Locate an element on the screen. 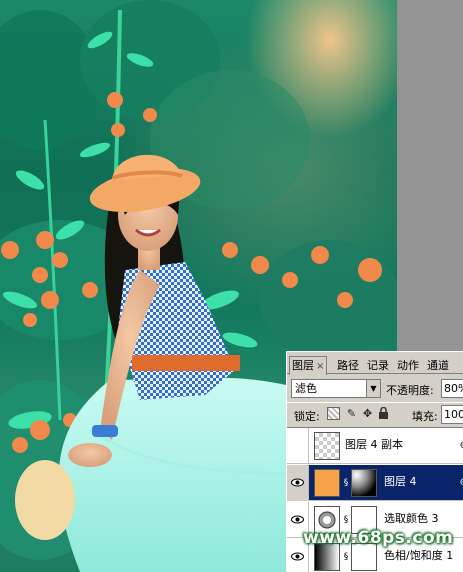 The width and height of the screenshot is (463, 572). tab-label: 图层 is located at coordinates (303, 365).